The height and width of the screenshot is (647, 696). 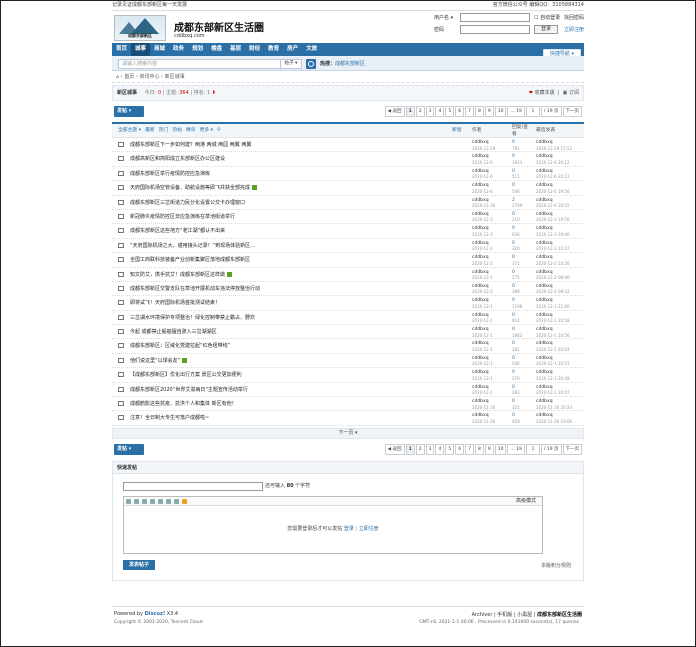 I want to click on hot-search-link: 成都东部新区, so click(x=350, y=64).